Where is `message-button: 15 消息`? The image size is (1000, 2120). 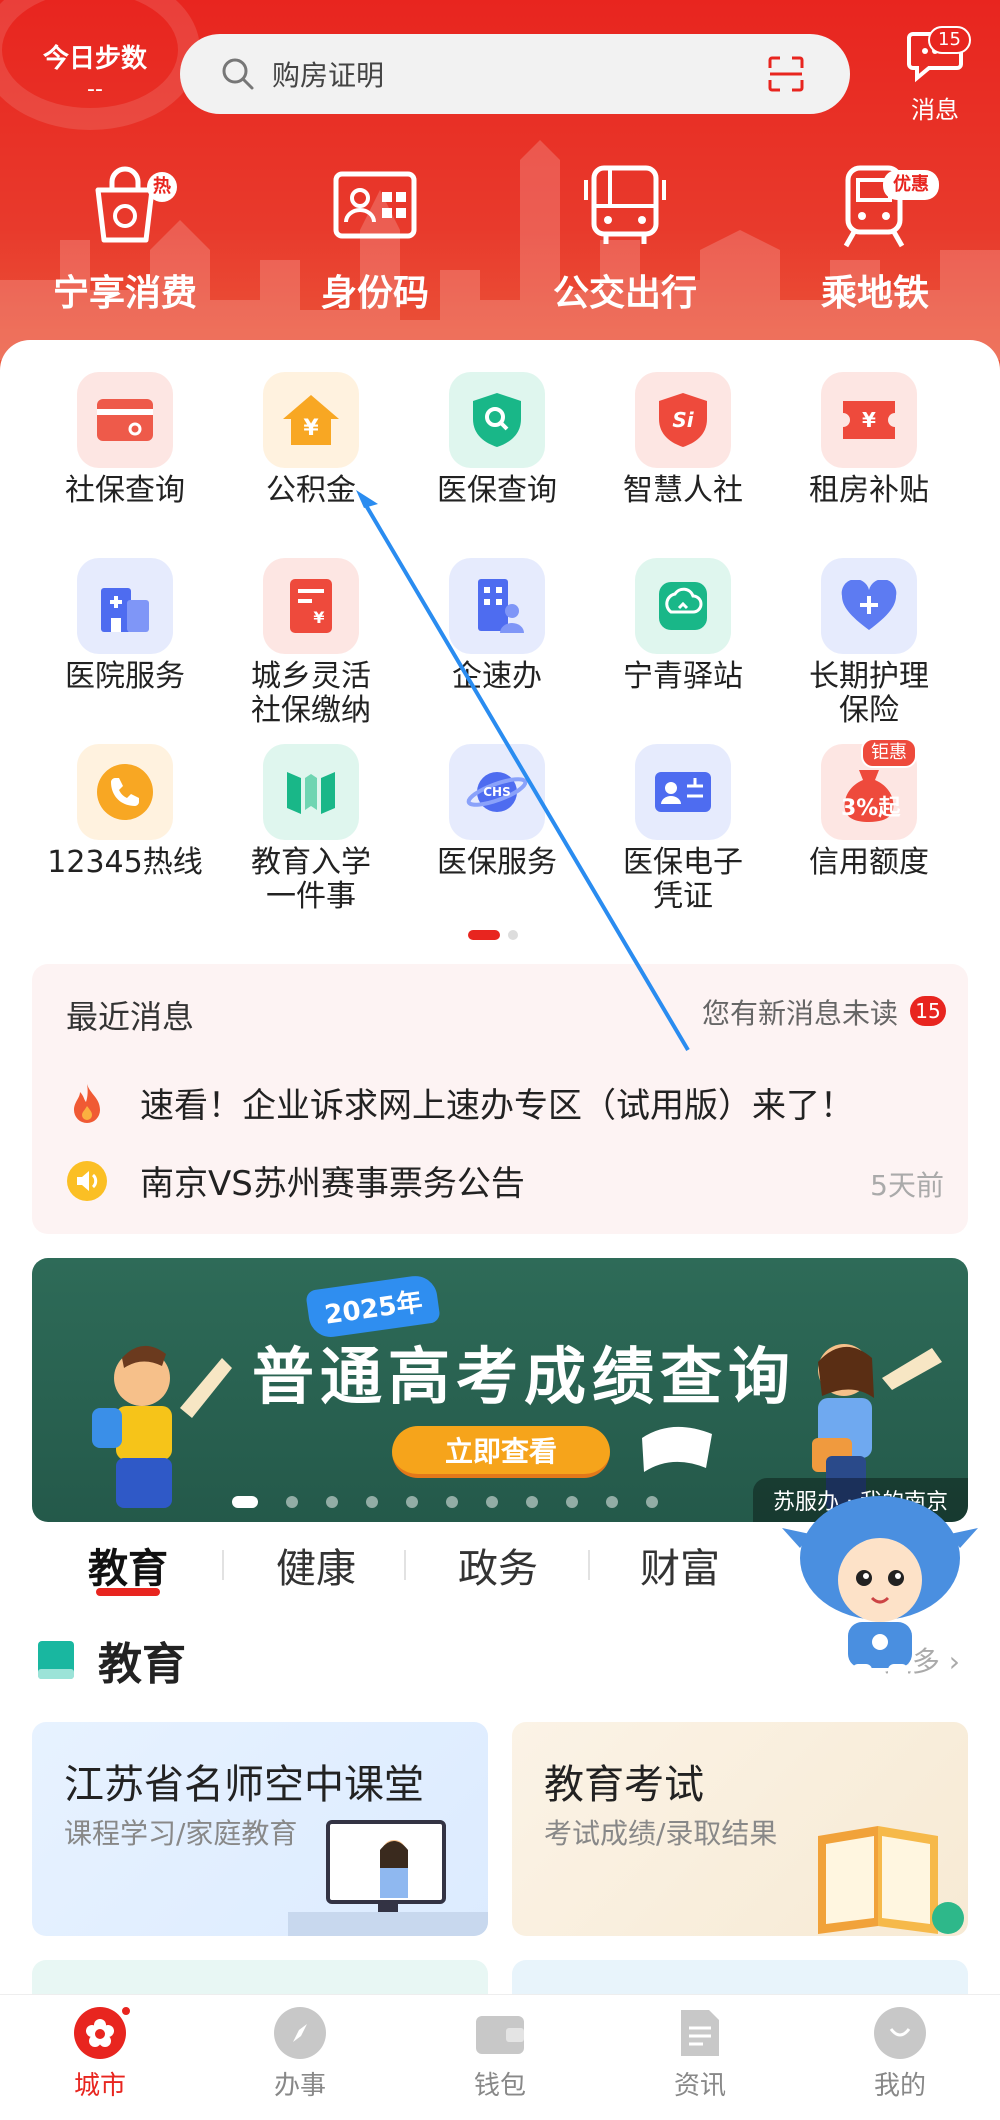
message-button: 15 消息 is located at coordinates (935, 75).